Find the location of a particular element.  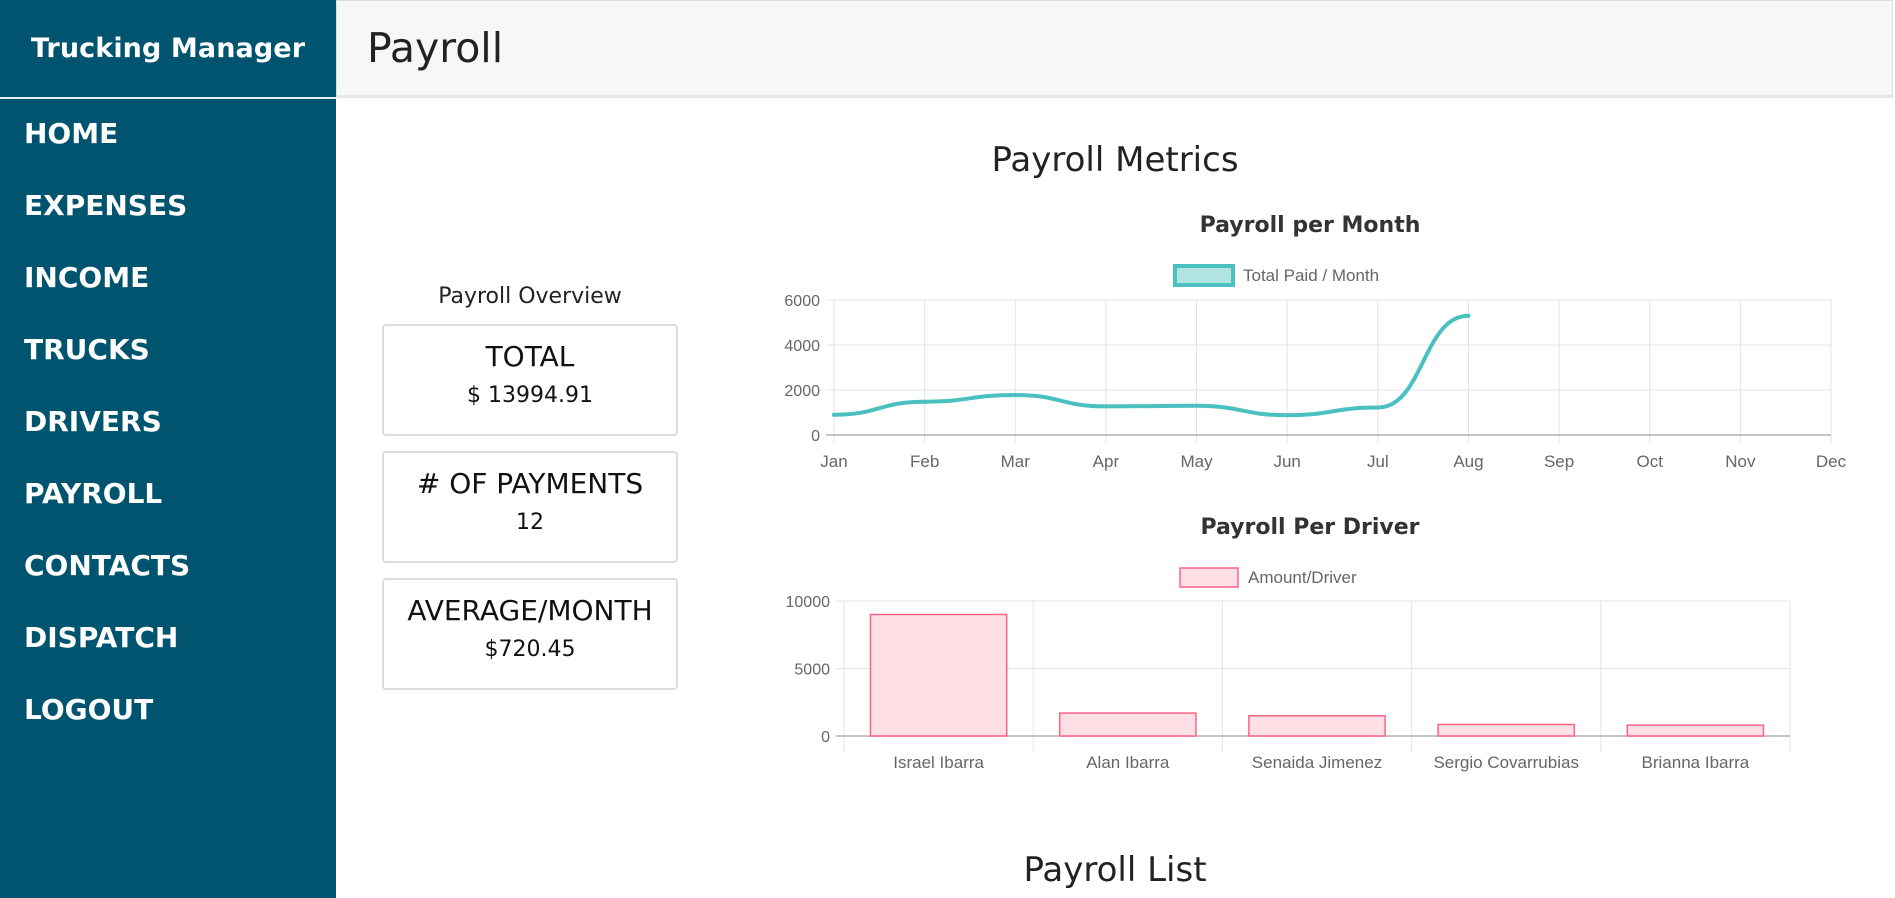

nav-item-contacts: CONTACTS is located at coordinates (168, 565).